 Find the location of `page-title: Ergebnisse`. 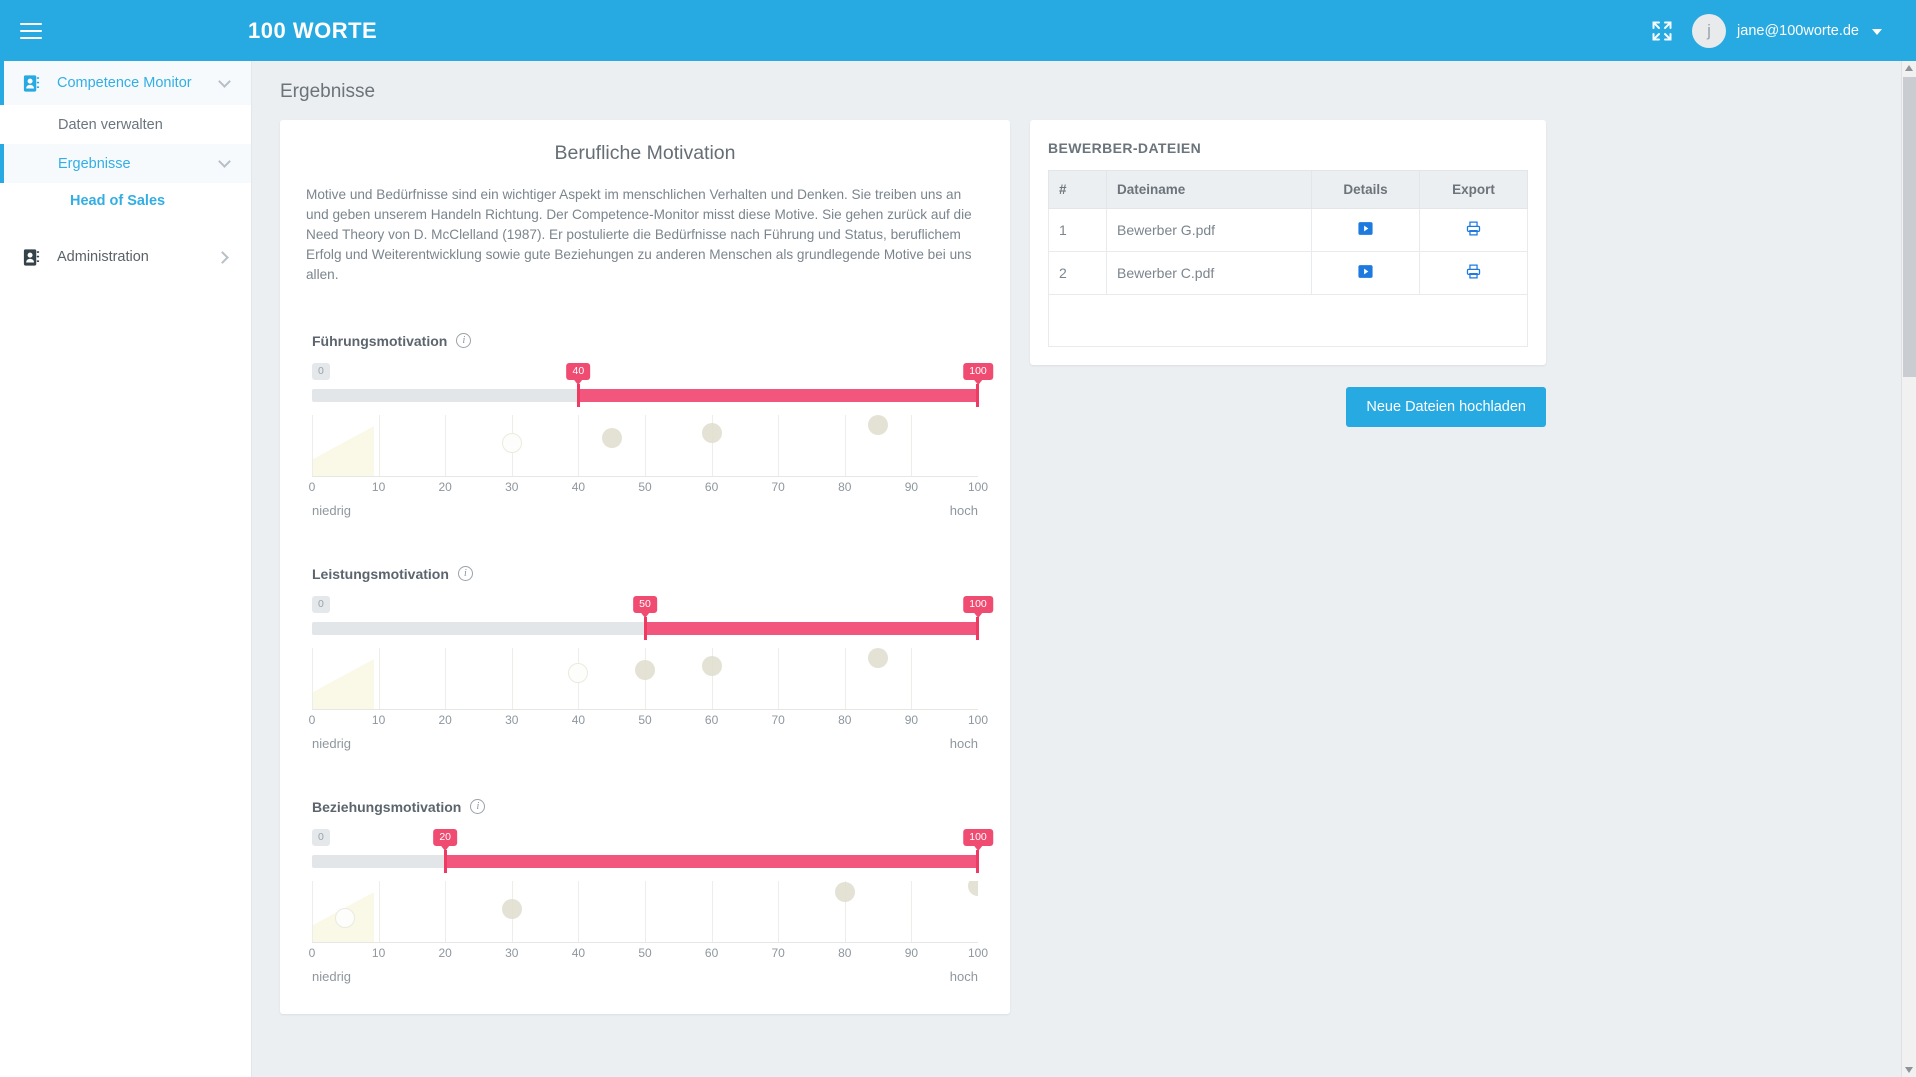

page-title: Ergebnisse is located at coordinates (328, 91).